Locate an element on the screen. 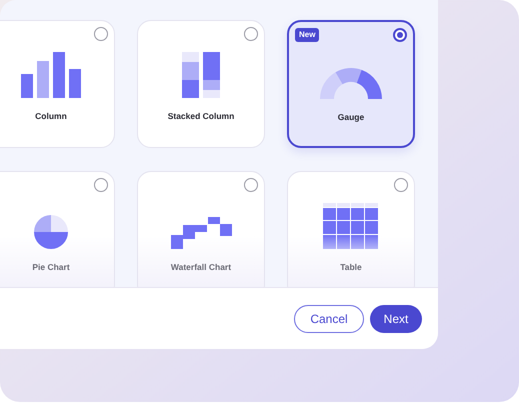  bar-chart-icon is located at coordinates (51, 75).